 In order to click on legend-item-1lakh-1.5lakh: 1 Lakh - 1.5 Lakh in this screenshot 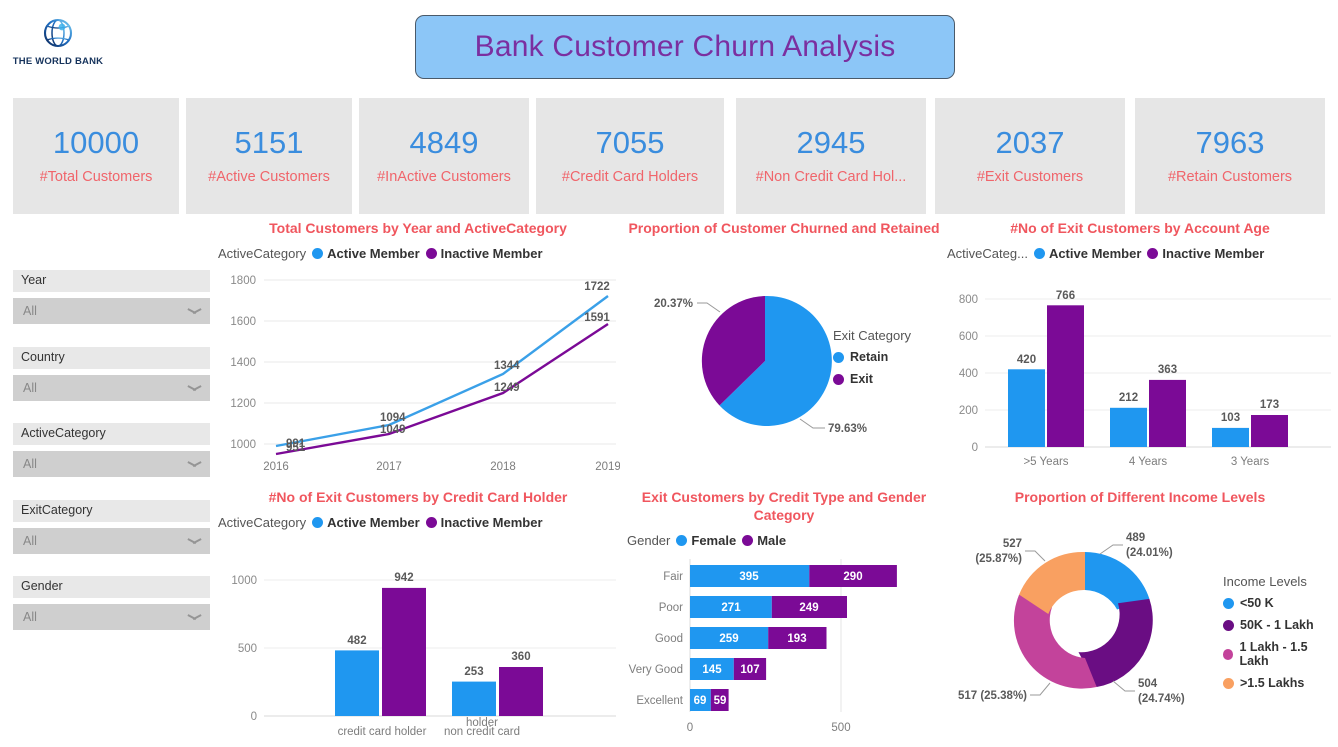, I will do `click(1279, 654)`.